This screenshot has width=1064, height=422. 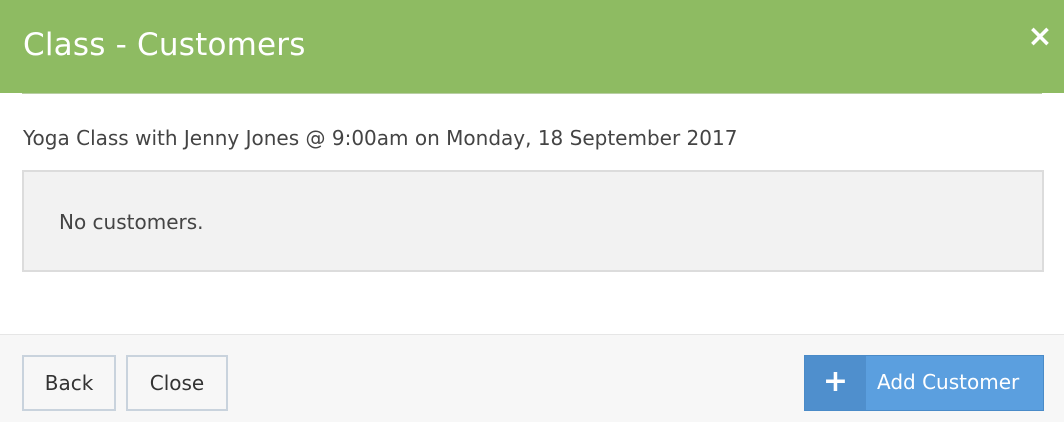 I want to click on close-icon: ×, so click(x=1040, y=37).